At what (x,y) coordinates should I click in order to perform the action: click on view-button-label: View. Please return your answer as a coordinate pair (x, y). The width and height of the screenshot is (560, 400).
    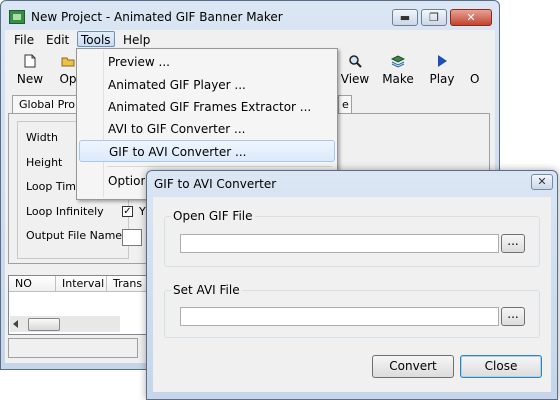
    Looking at the image, I should click on (355, 79).